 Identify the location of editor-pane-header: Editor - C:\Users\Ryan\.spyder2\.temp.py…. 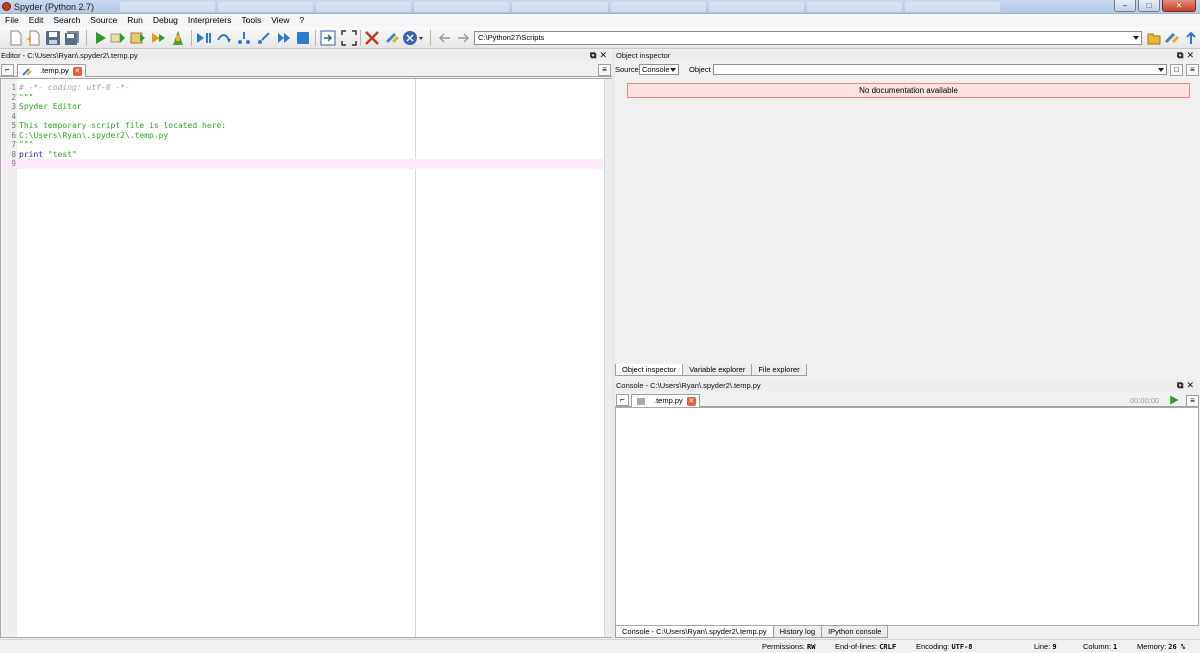
(306, 55).